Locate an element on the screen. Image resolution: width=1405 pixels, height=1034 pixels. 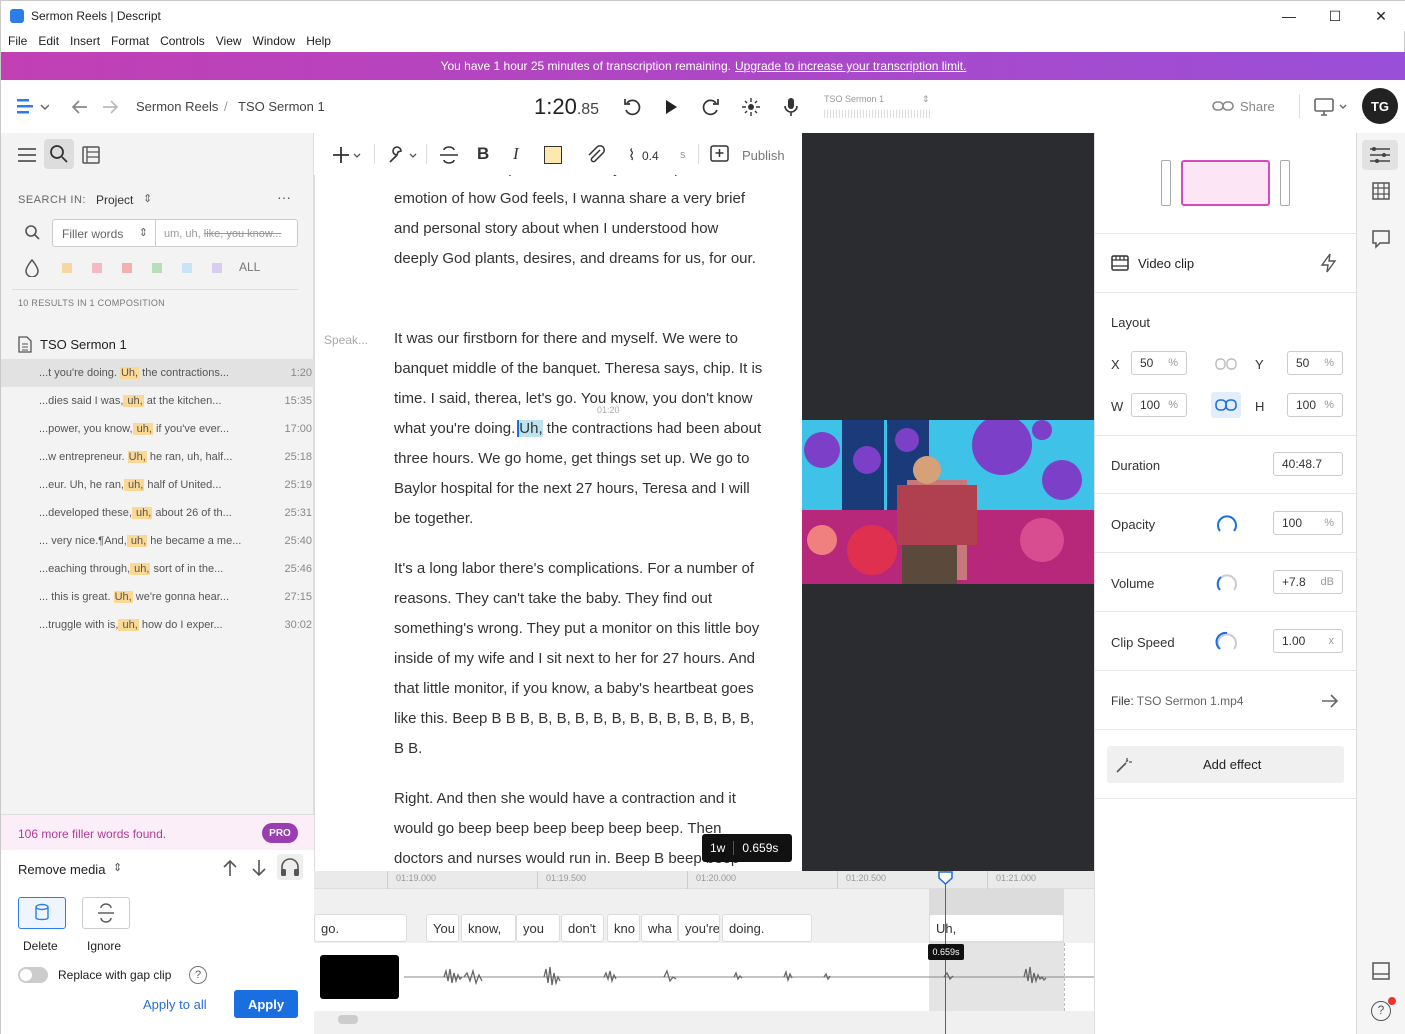
x-input: 50% is located at coordinates (1159, 363).